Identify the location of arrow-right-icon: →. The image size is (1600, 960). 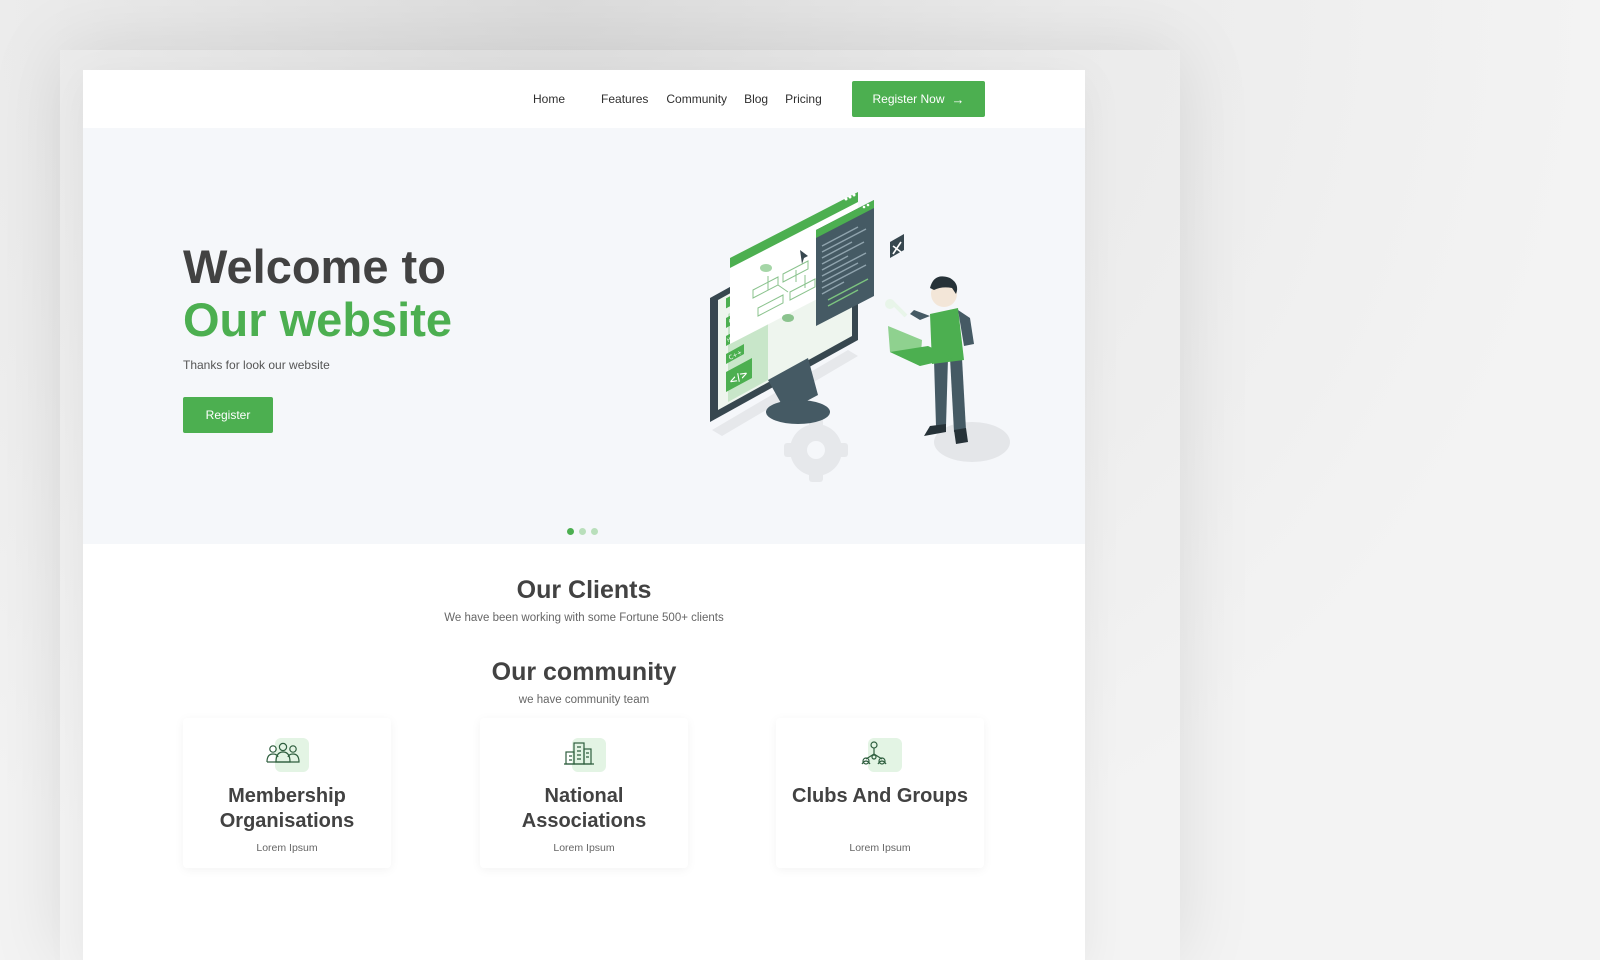
(958, 99).